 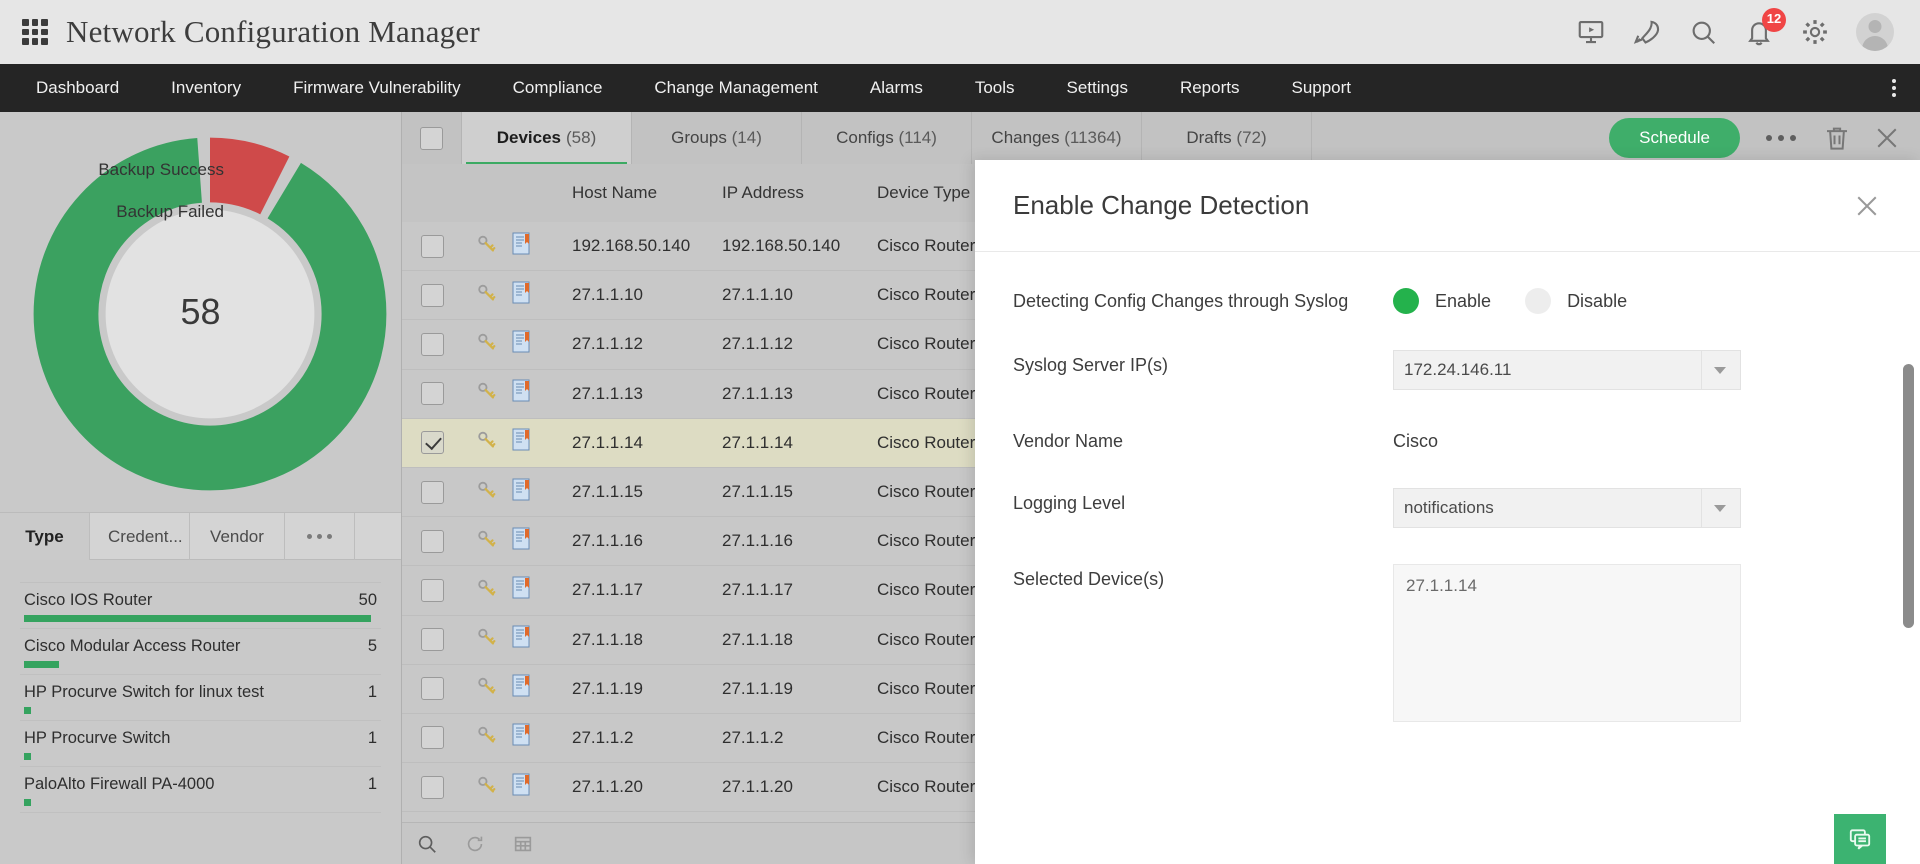 I want to click on nav-item-dashboard: Dashboard, so click(x=77, y=88).